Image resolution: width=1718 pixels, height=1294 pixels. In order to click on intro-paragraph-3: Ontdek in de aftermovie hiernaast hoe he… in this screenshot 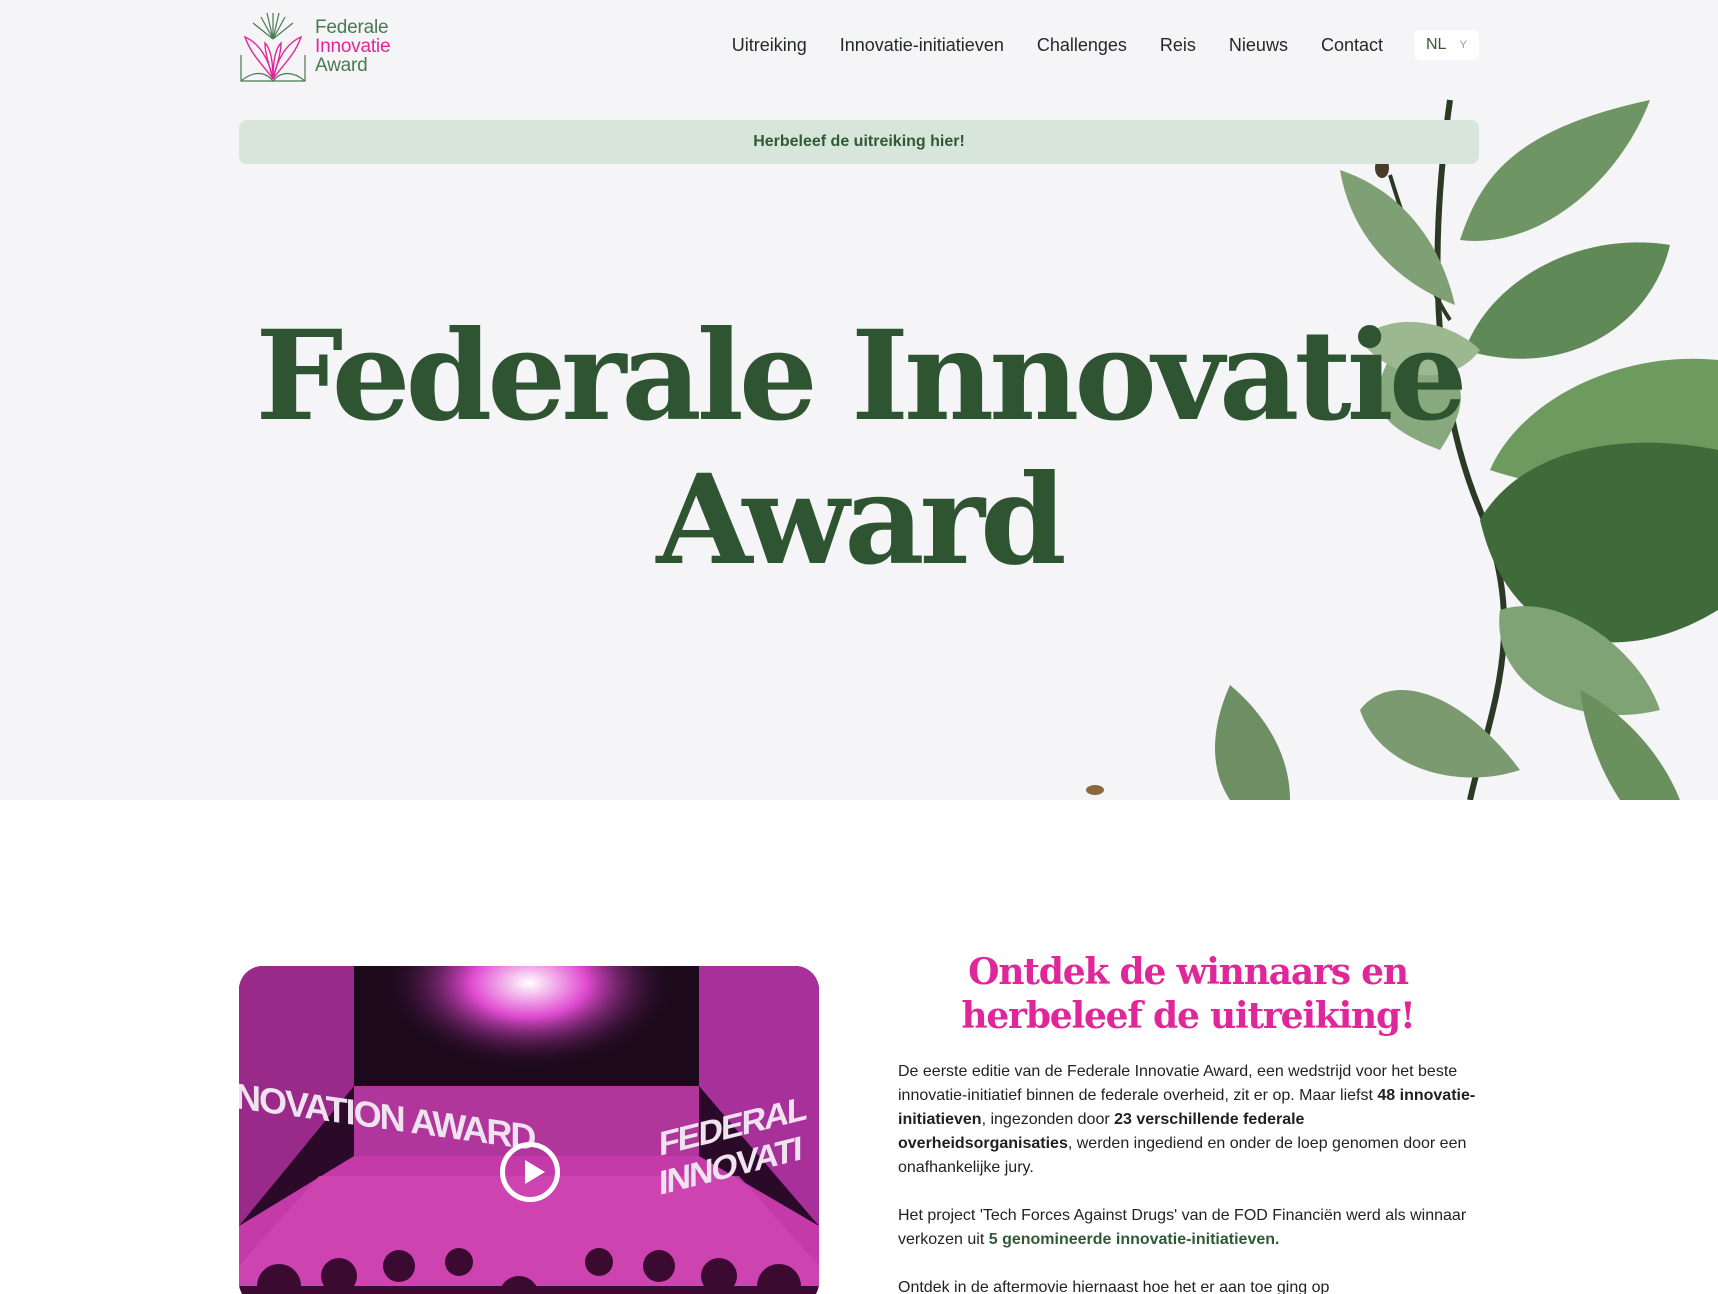, I will do `click(1114, 1286)`.